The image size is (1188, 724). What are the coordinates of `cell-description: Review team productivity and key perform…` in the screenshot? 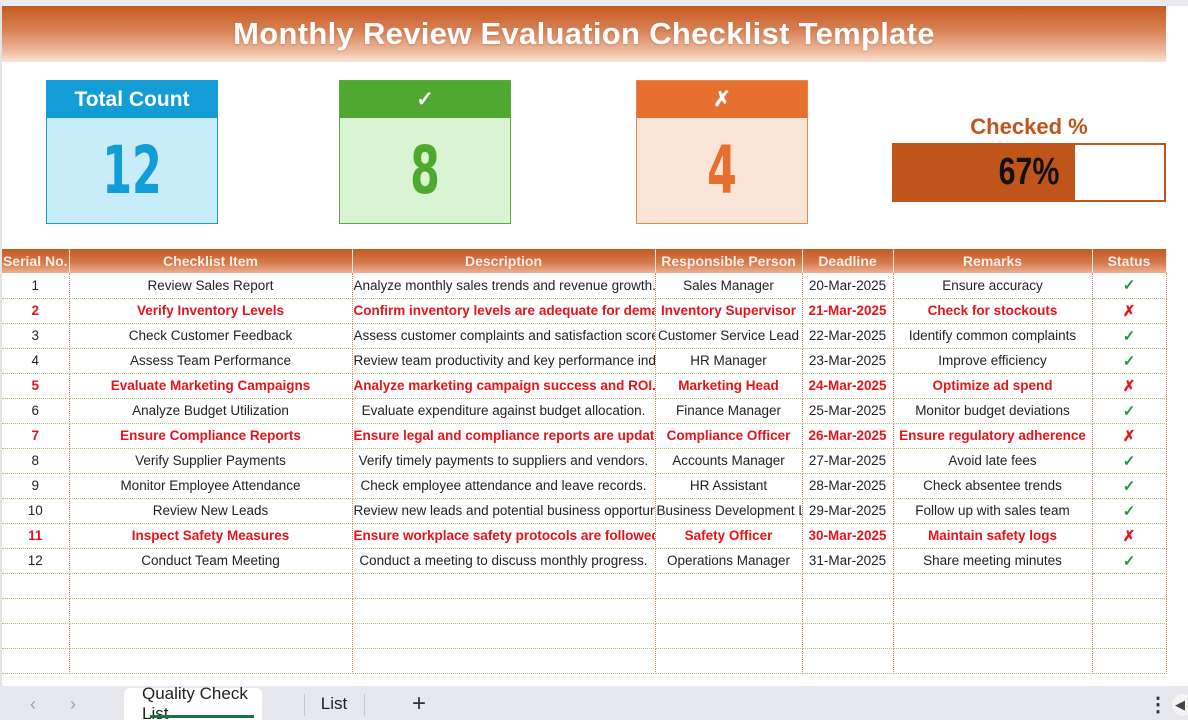 It's located at (504, 361).